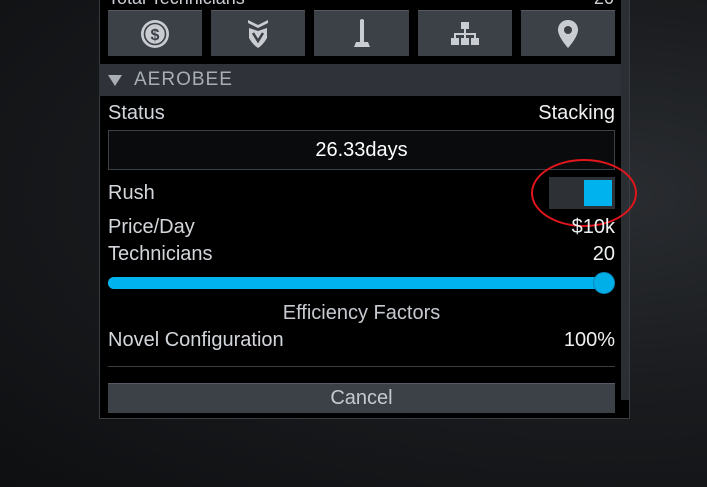 This screenshot has height=487, width=707. What do you see at coordinates (131, 193) in the screenshot?
I see `rush-label: Rush` at bounding box center [131, 193].